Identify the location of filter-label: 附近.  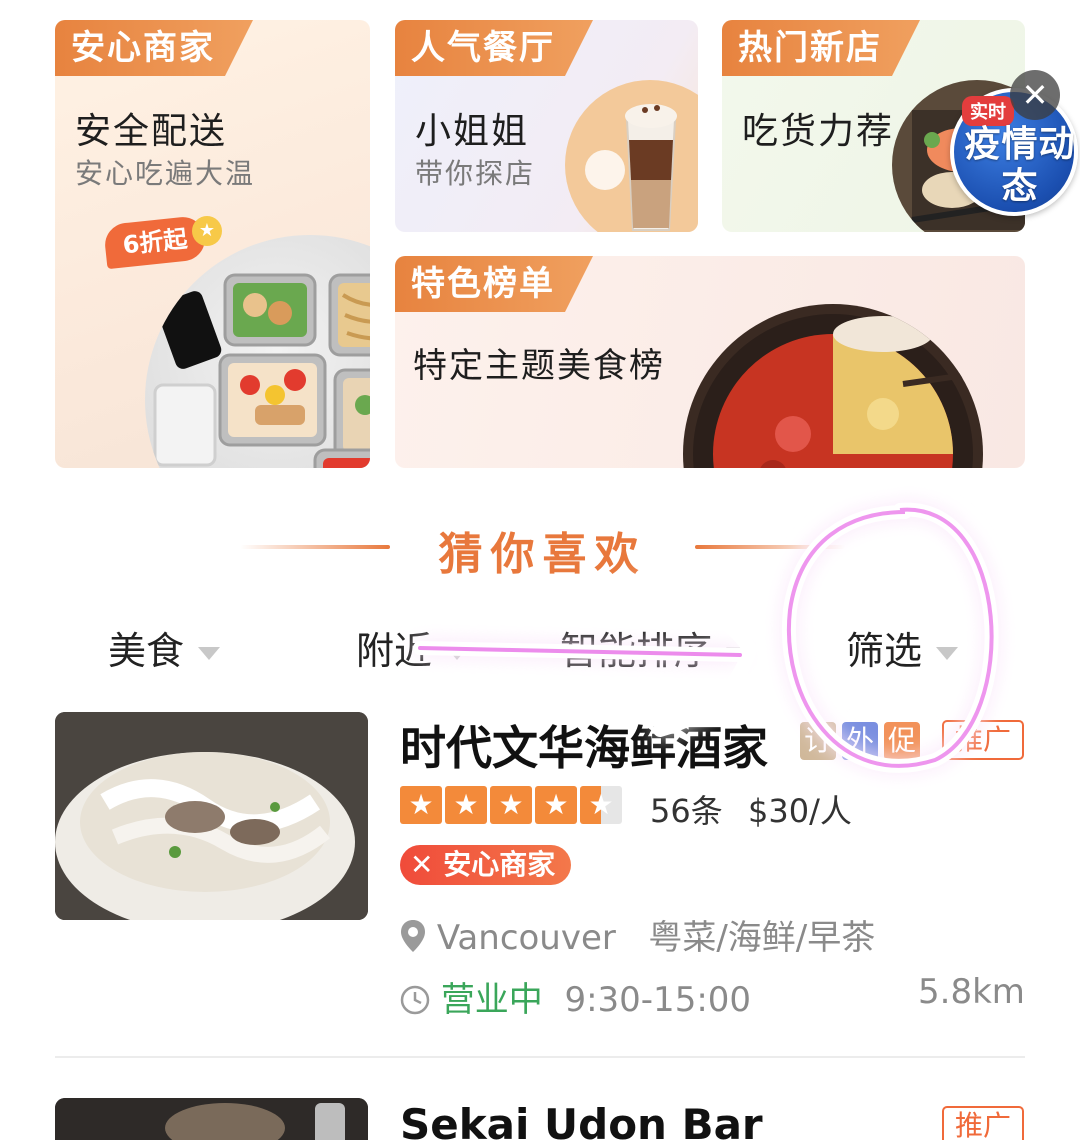
(394, 651).